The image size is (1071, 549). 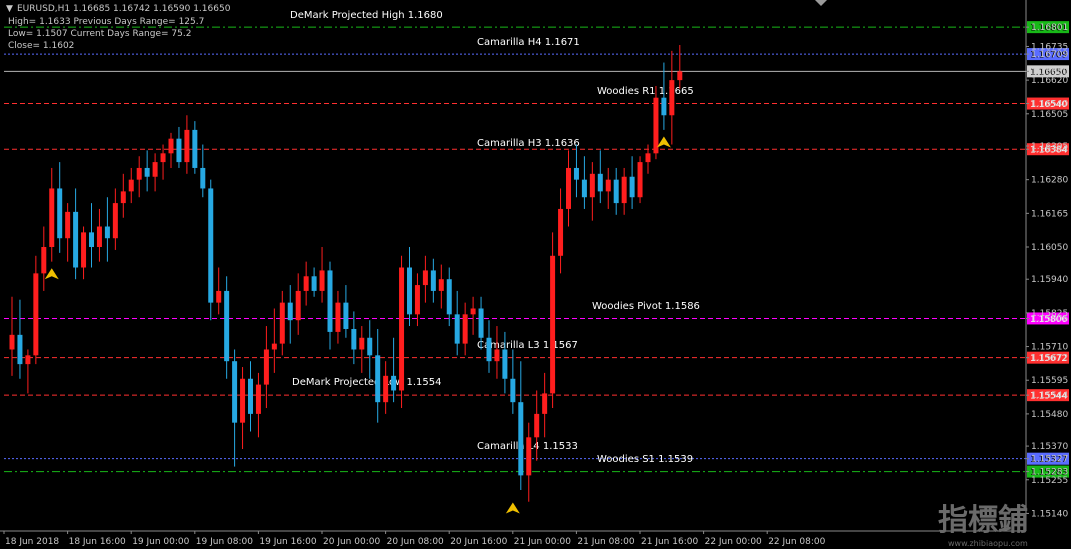 I want to click on y-tick-label: 1.15672, so click(x=1049, y=359).